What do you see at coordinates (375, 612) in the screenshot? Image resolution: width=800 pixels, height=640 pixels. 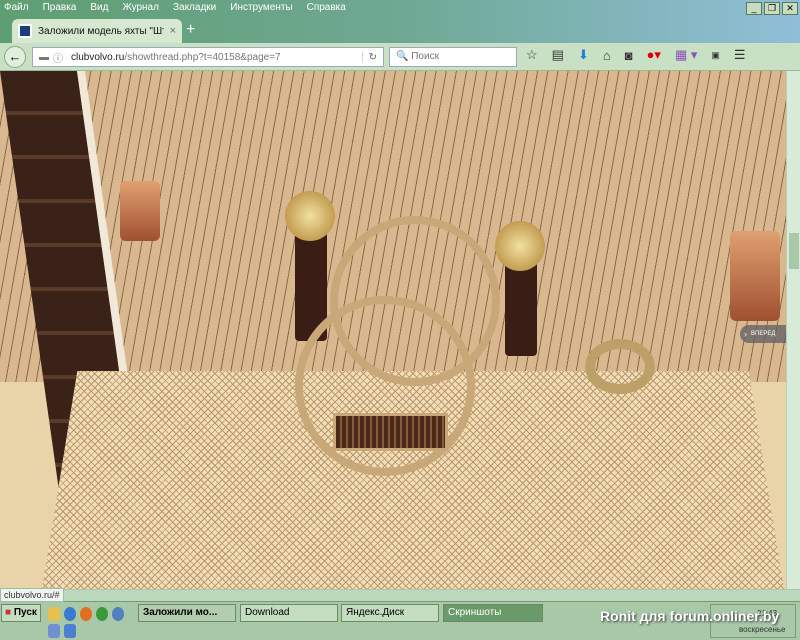 I see `task-label: Яндекс.Диск` at bounding box center [375, 612].